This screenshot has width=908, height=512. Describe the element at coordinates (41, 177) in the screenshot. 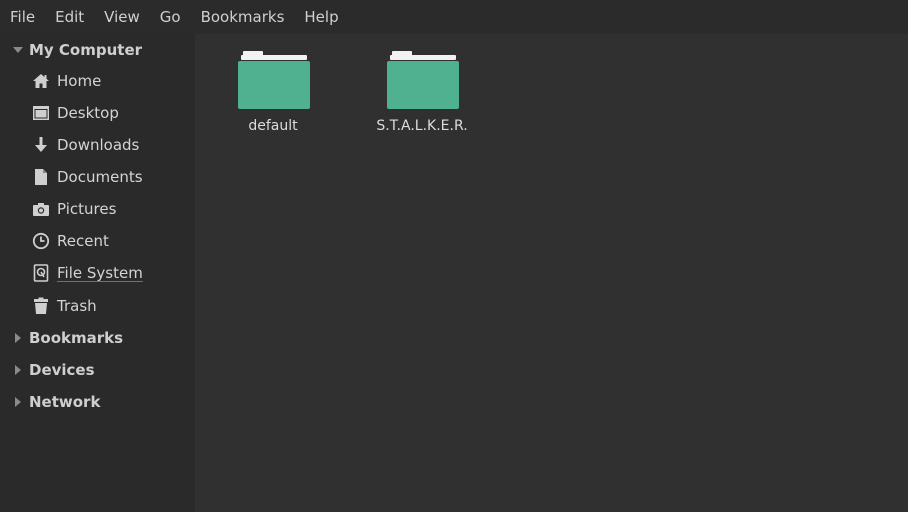

I see `document-icon` at that location.